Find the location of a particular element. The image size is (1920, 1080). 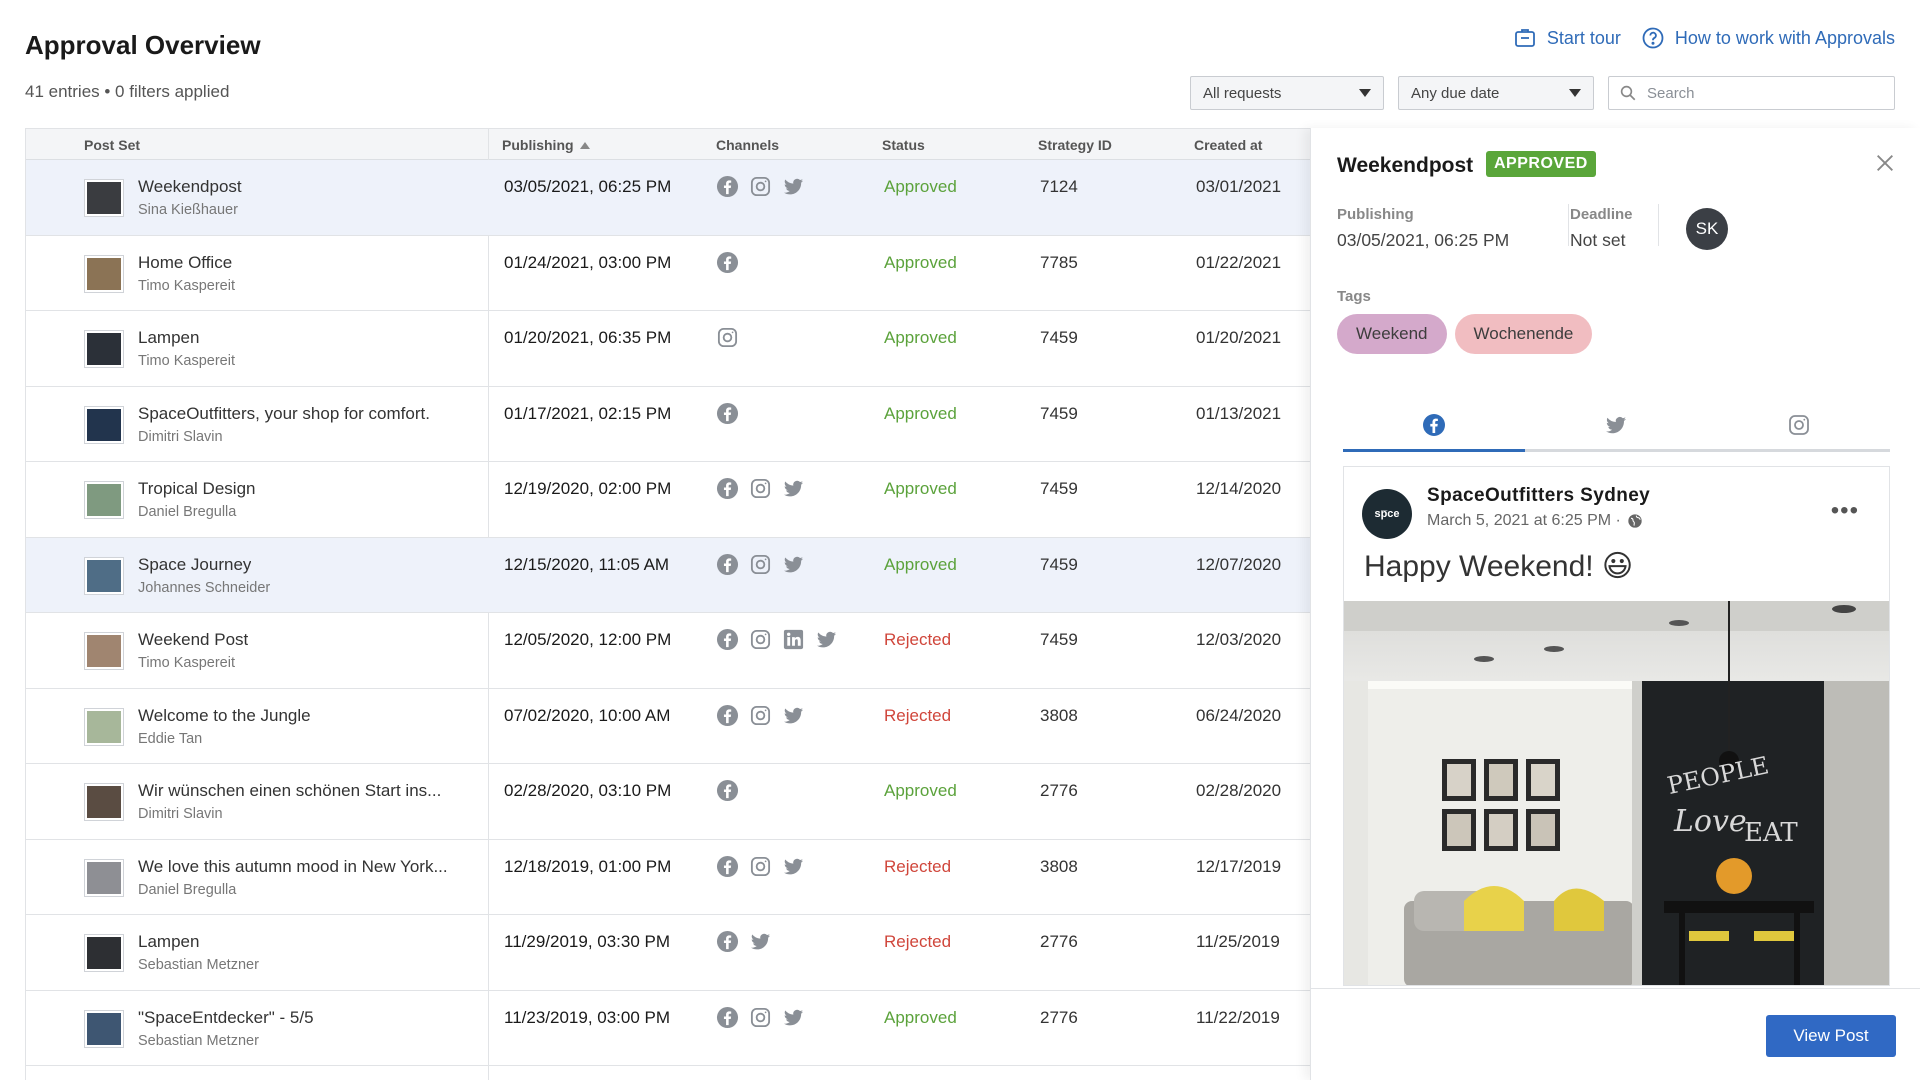

view-post-button: View Post is located at coordinates (1831, 1036).